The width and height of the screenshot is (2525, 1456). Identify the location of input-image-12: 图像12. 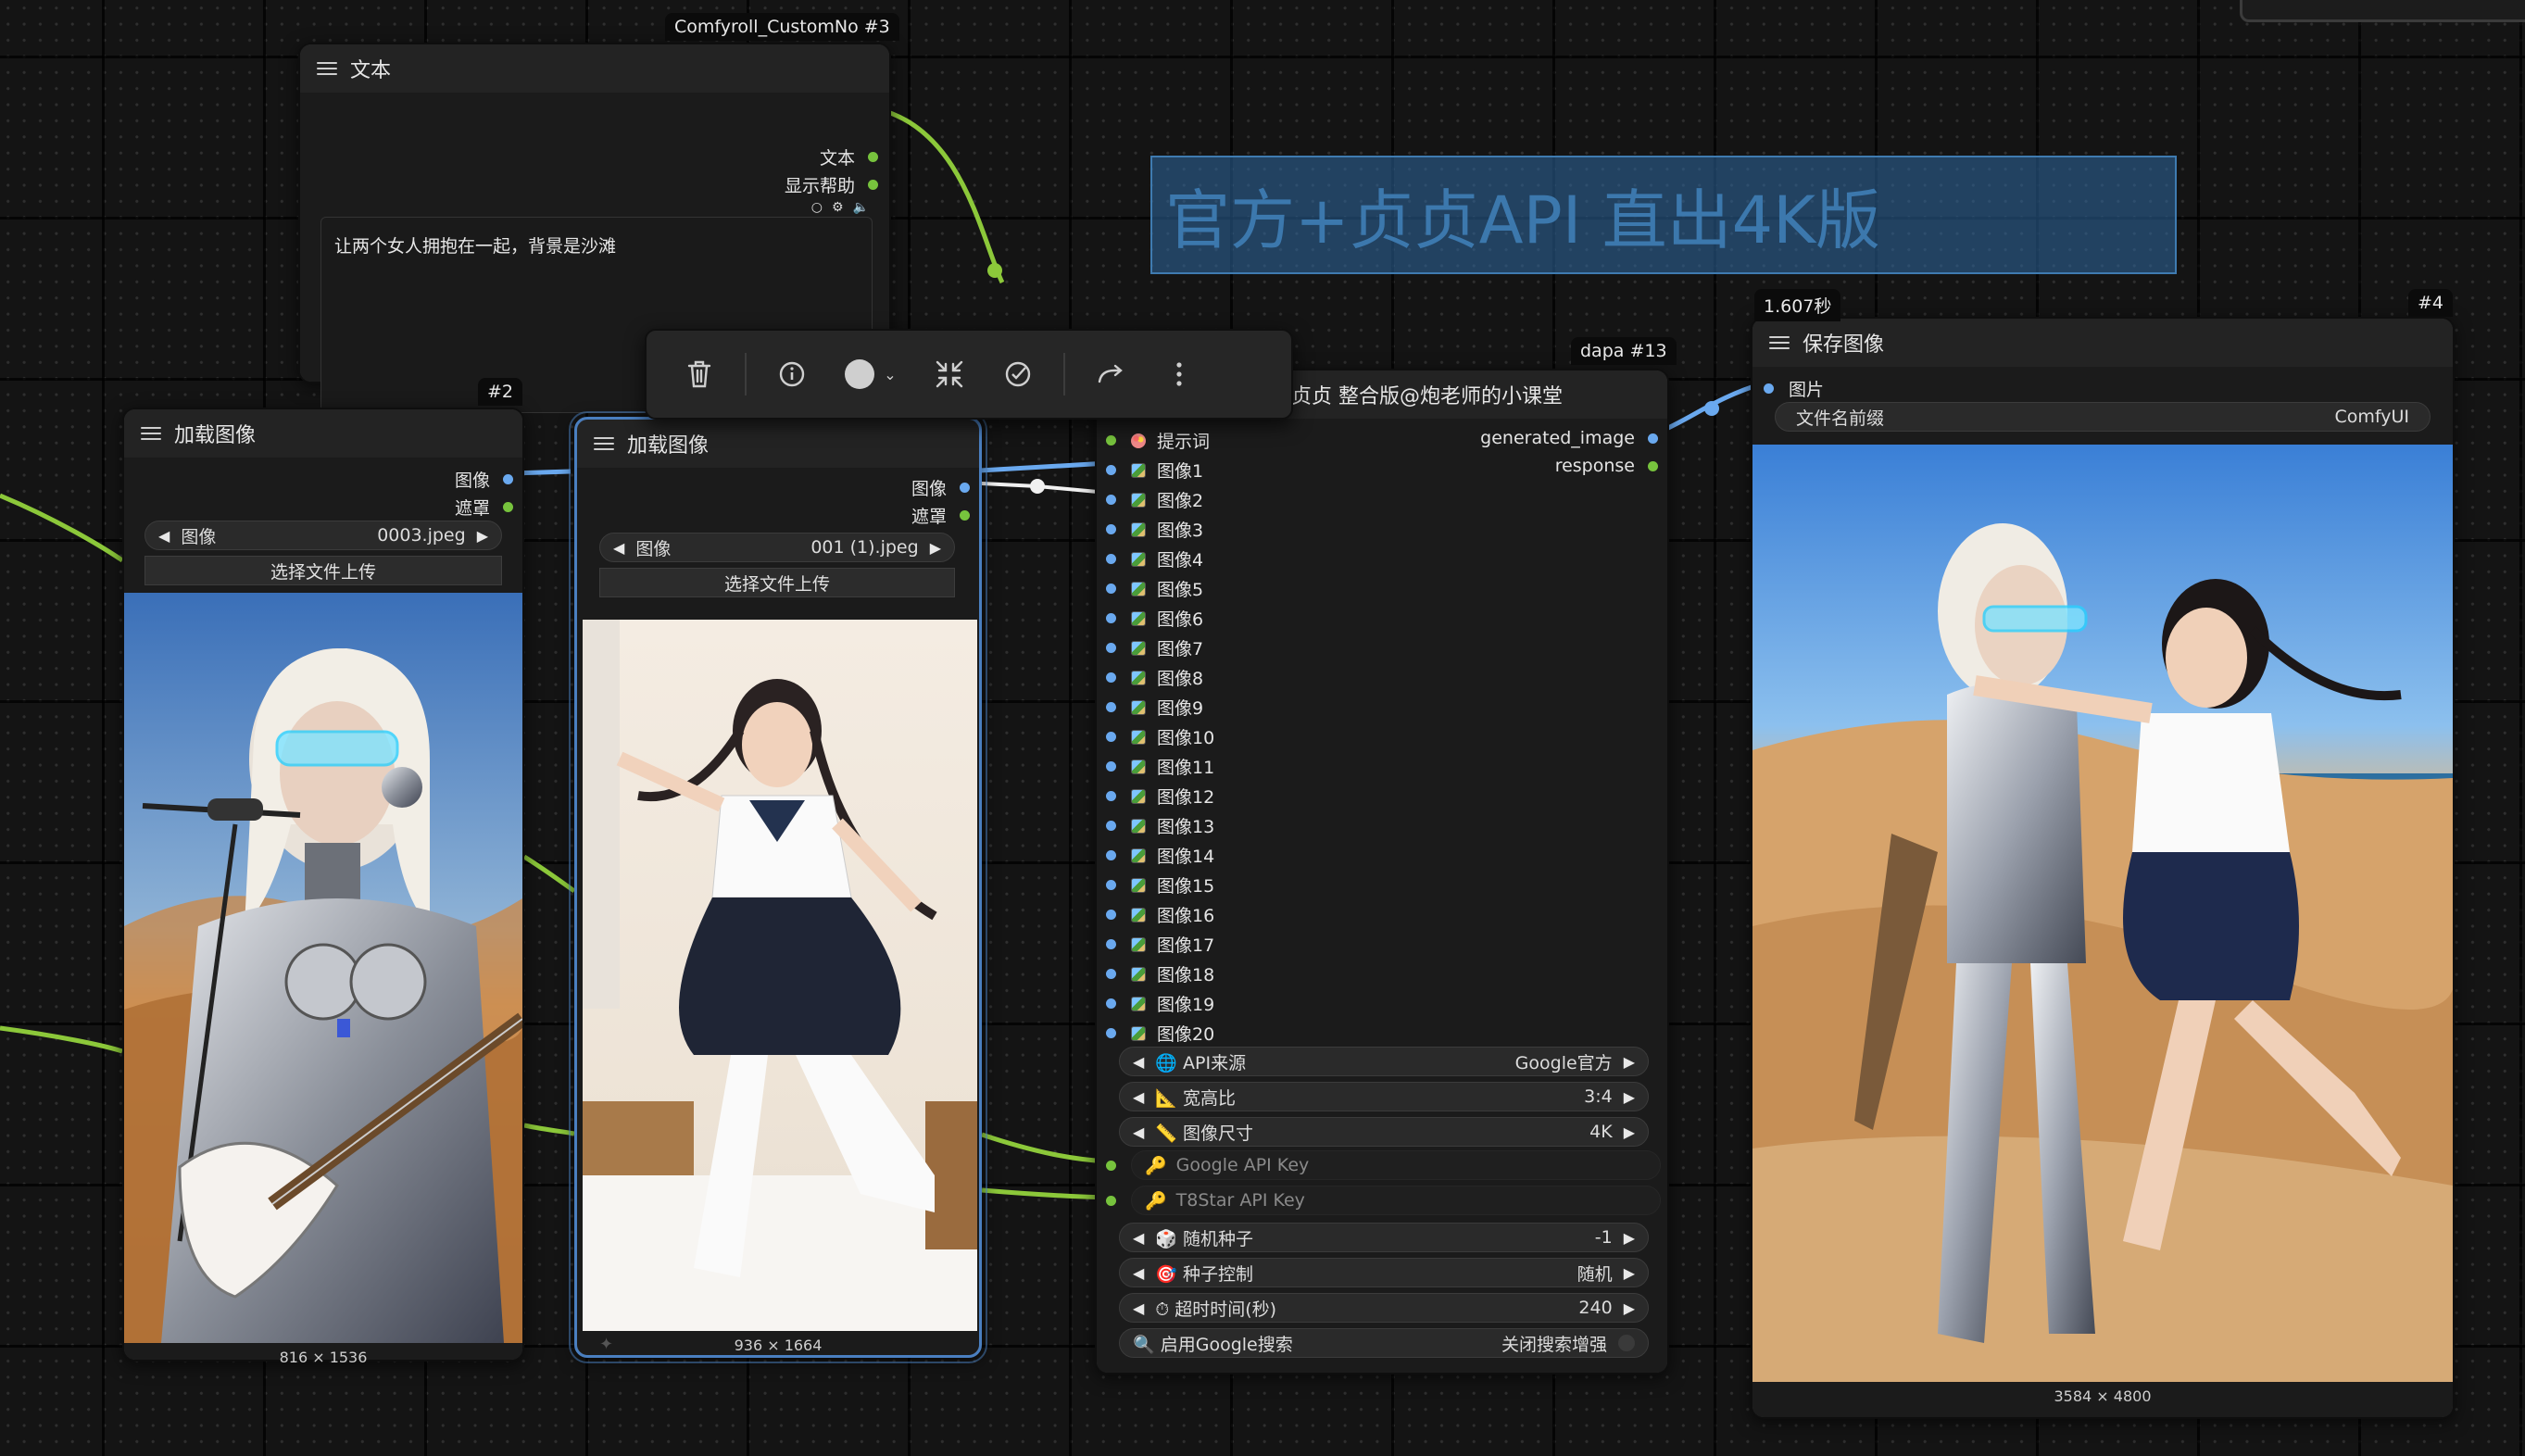
(1160, 796).